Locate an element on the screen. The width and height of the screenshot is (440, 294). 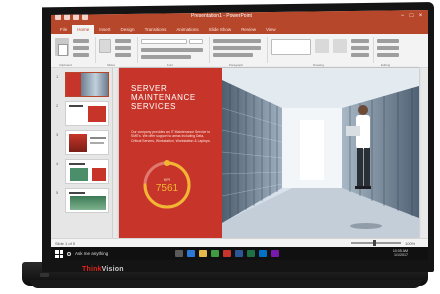
zoom-slider-handle is located at coordinates (374, 243).